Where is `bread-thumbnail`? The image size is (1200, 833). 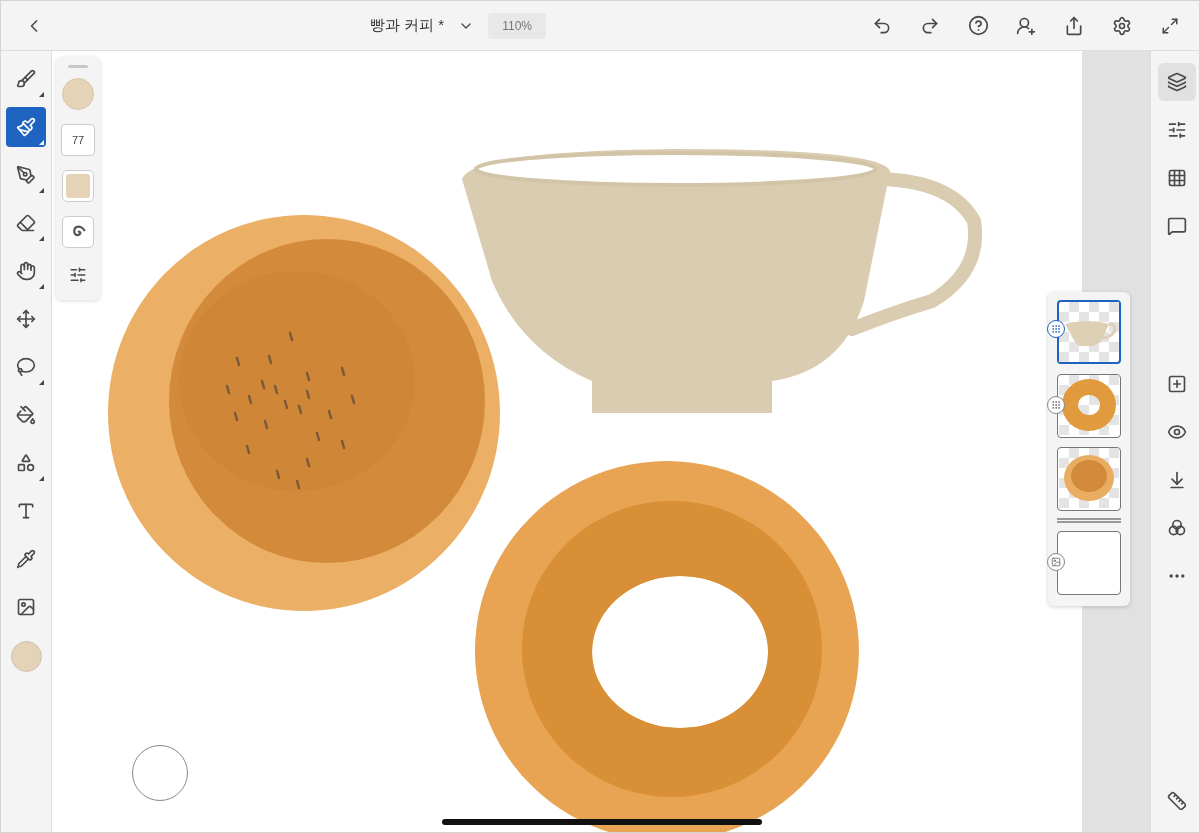 bread-thumbnail is located at coordinates (1089, 478).